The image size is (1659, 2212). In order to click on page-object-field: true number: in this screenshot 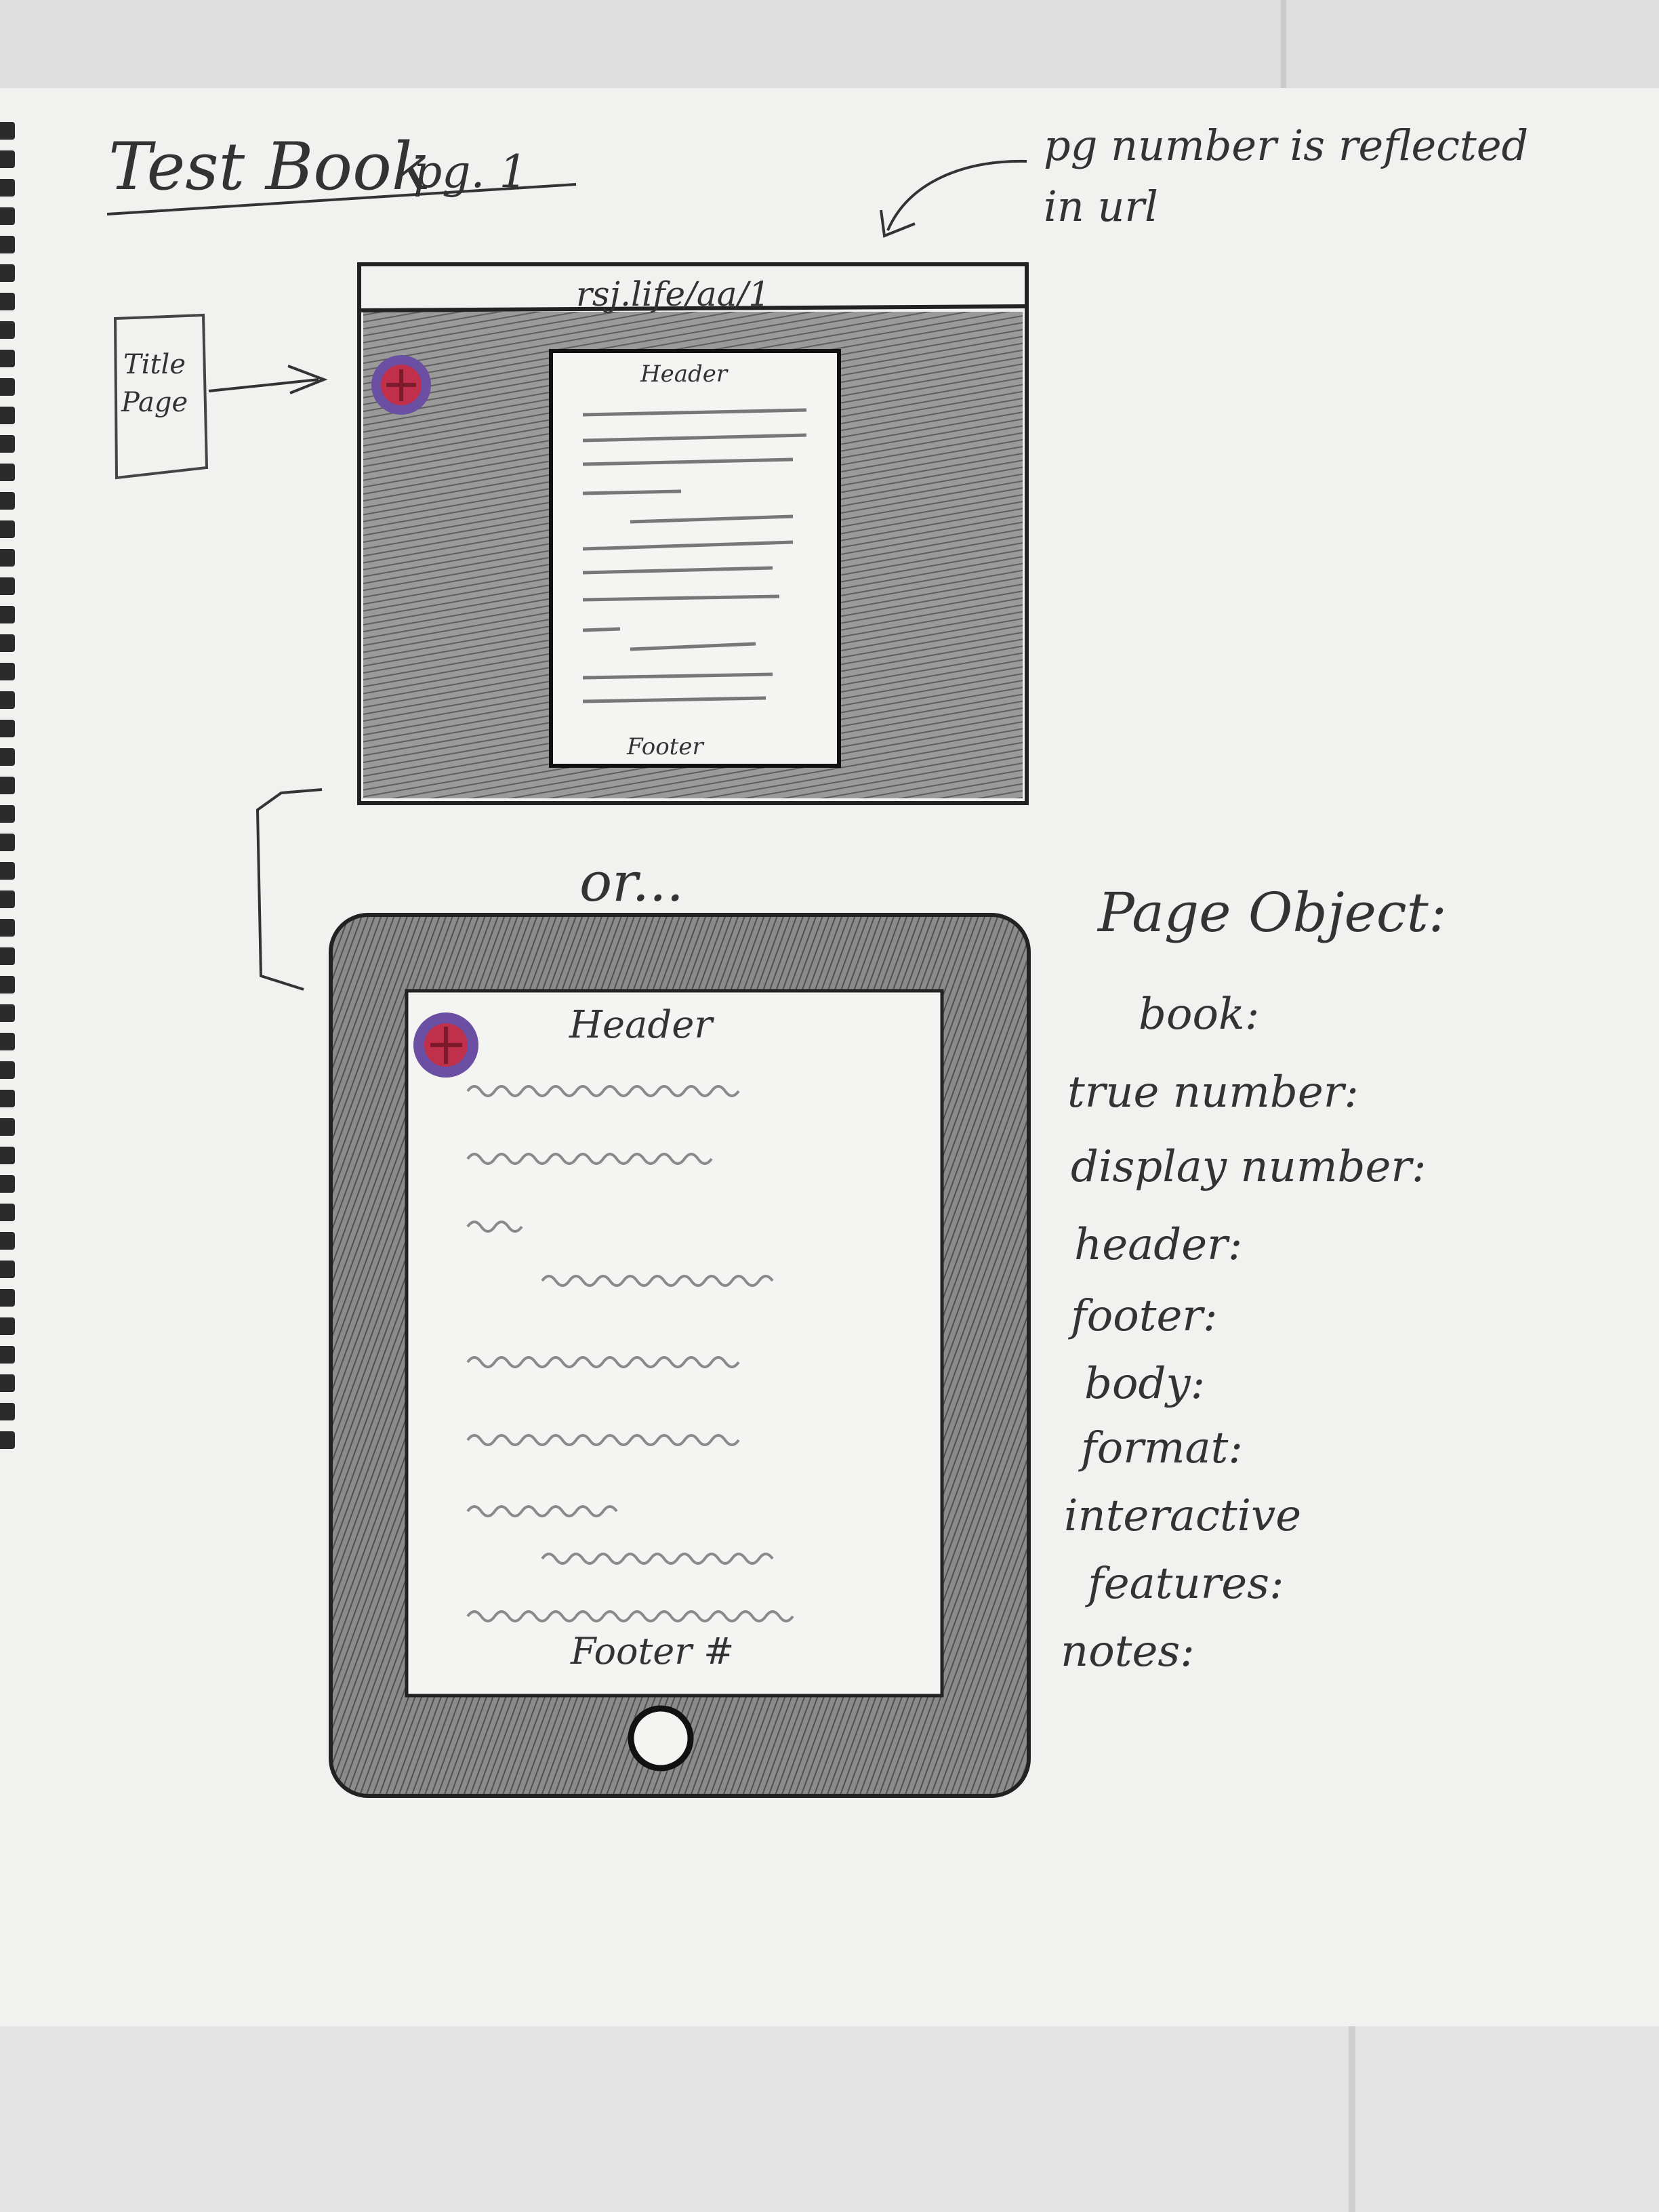, I will do `click(1213, 1092)`.